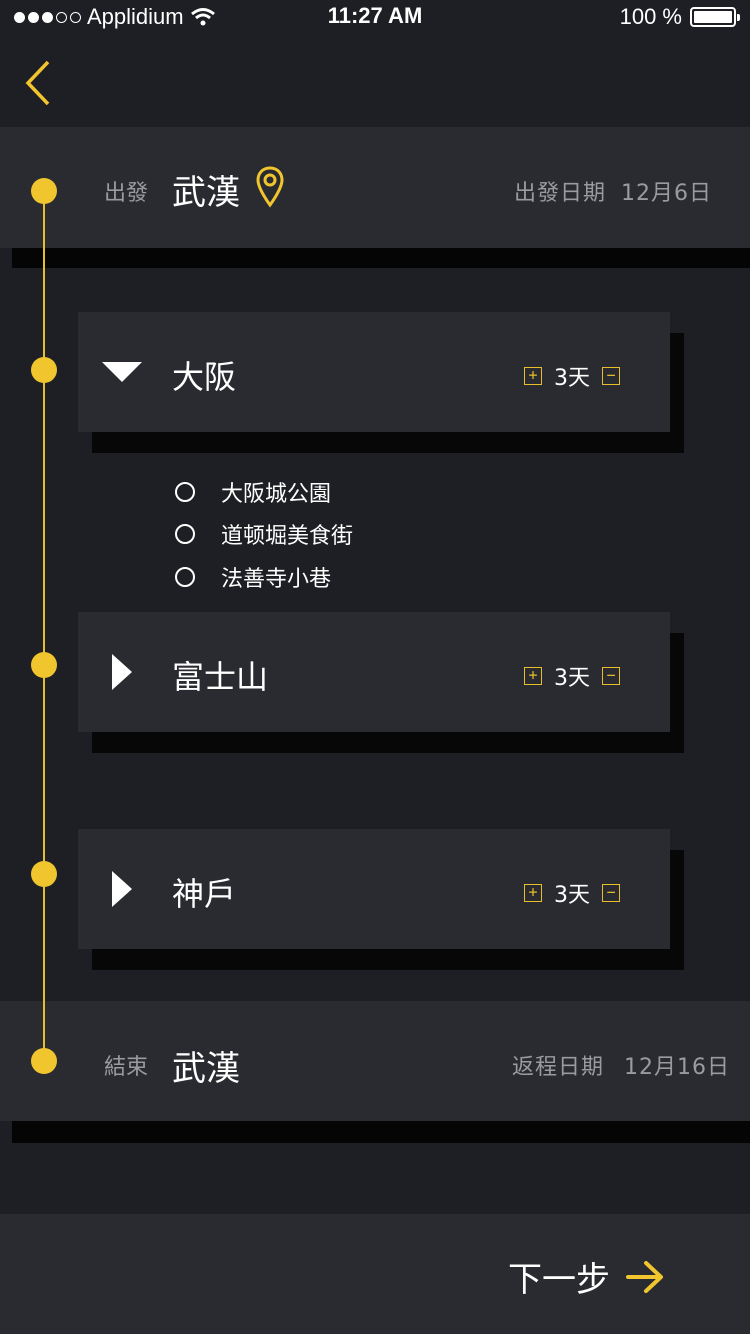 This screenshot has width=750, height=1334. What do you see at coordinates (677, 1065) in the screenshot?
I see `return-date: 12月16日` at bounding box center [677, 1065].